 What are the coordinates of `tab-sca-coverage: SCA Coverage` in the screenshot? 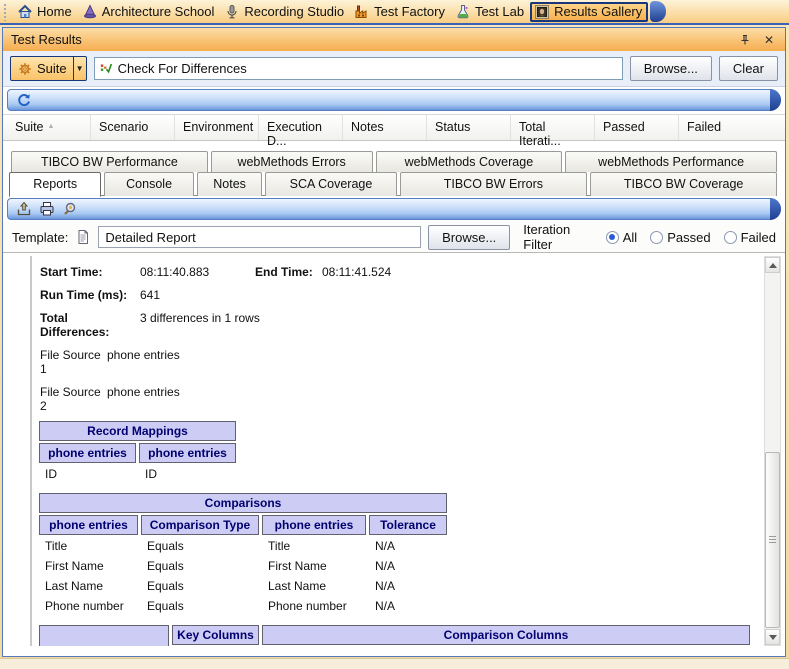 It's located at (331, 184).